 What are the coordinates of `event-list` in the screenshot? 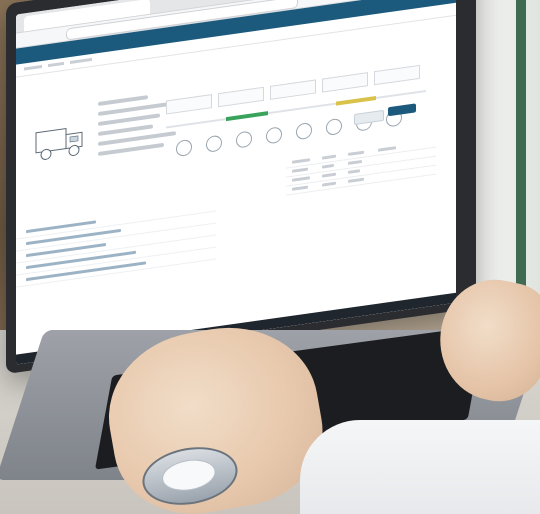 It's located at (116, 243).